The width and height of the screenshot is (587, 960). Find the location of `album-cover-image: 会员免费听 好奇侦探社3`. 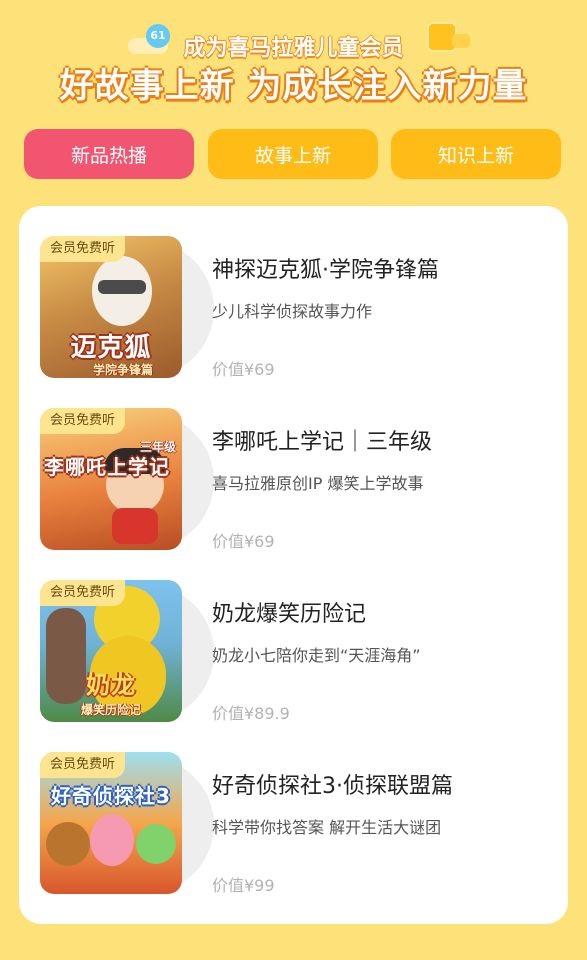

album-cover-image: 会员免费听 好奇侦探社3 is located at coordinates (111, 823).